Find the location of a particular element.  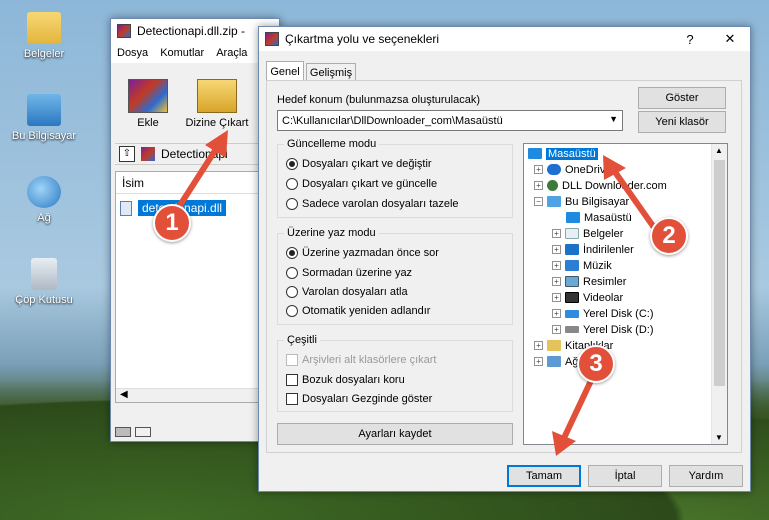

arrow-1-shaft is located at coordinates (196, 179).